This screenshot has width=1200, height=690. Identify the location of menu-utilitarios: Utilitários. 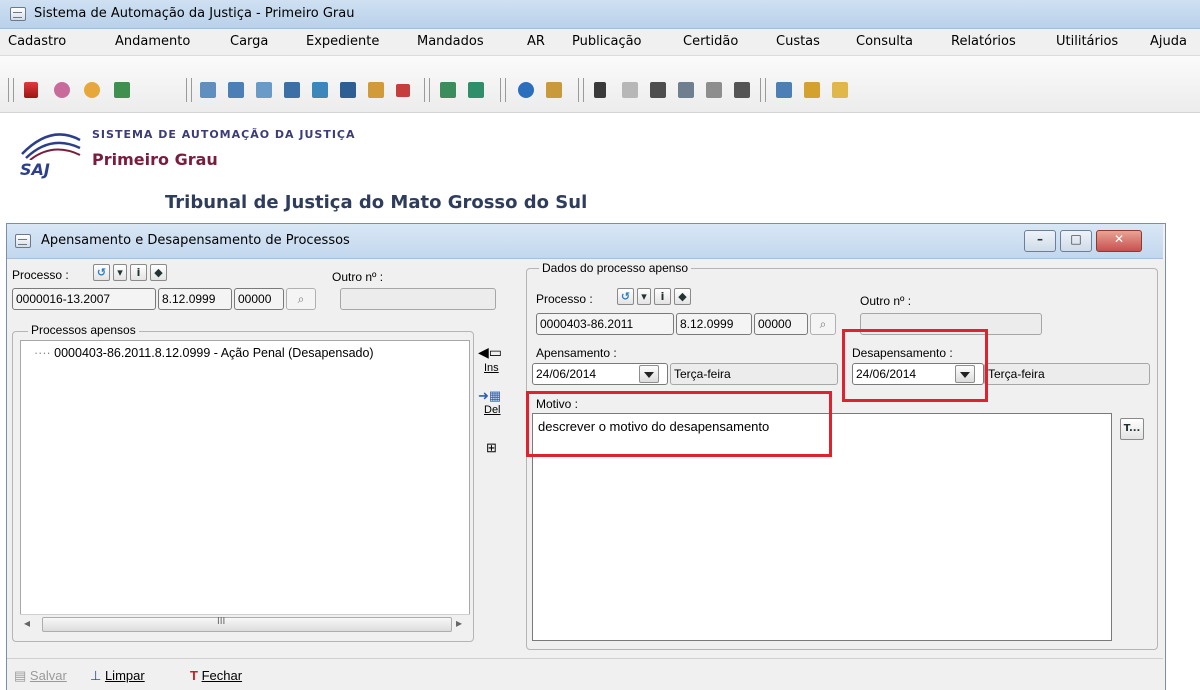
(1087, 41).